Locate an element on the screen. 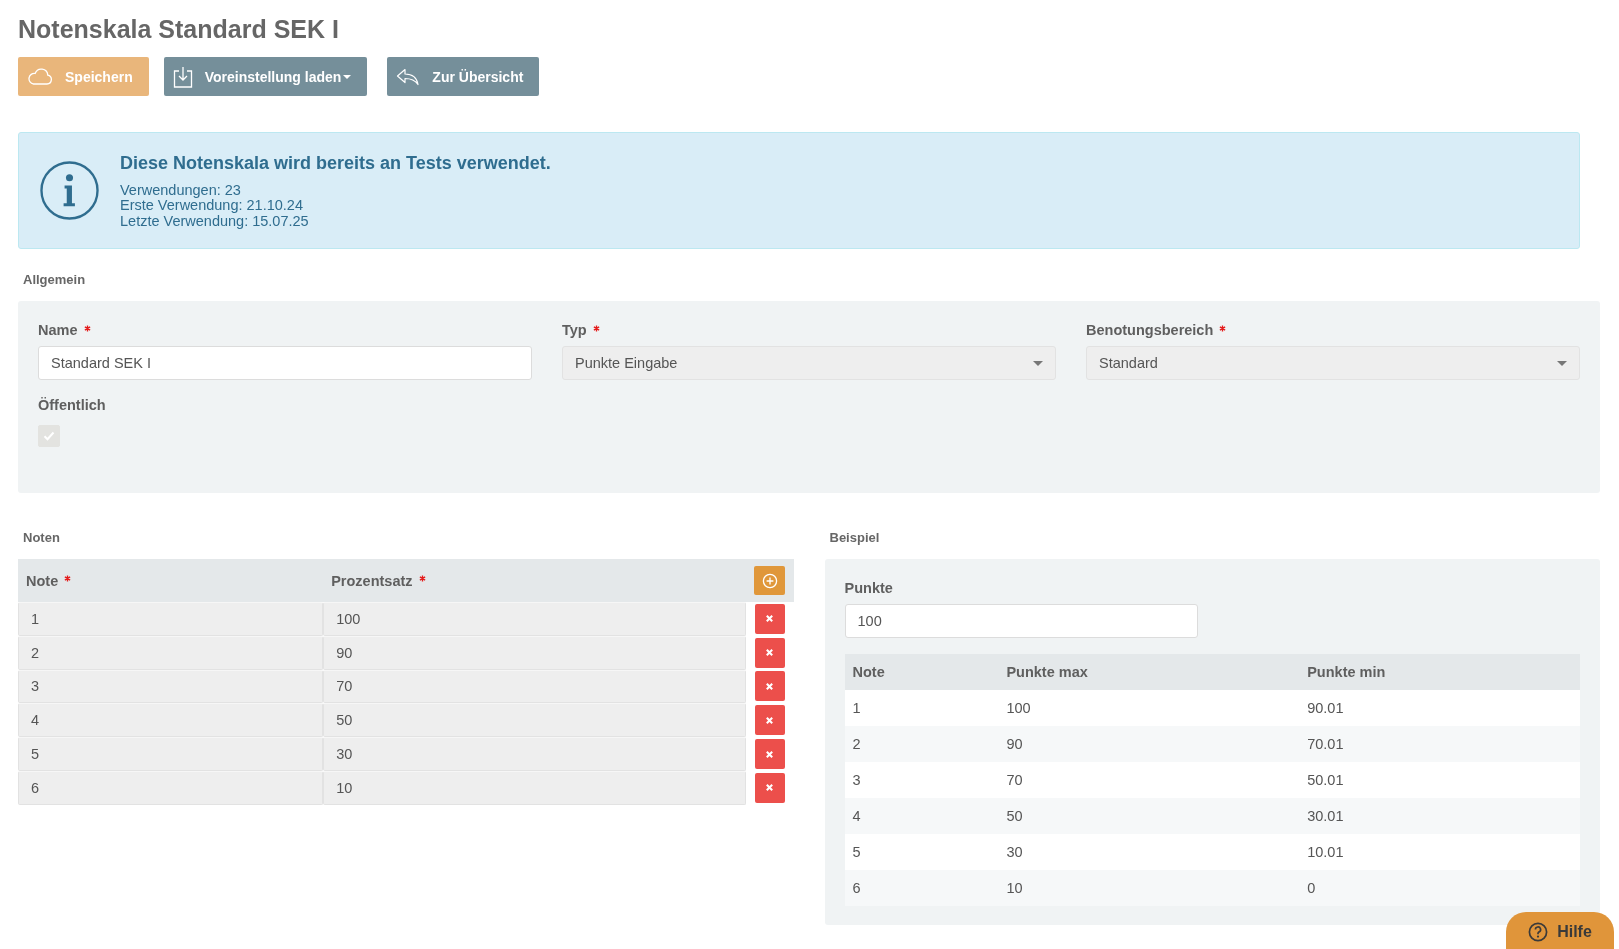  grade-input: 6 is located at coordinates (171, 788).